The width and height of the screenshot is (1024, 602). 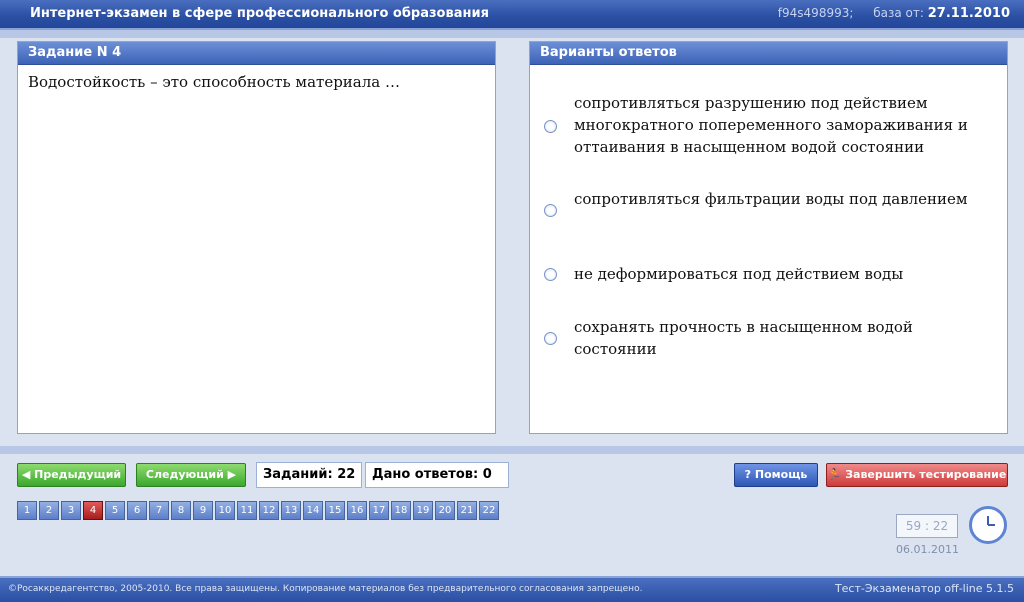 I want to click on next-button: Следующий ▶, so click(x=191, y=475).